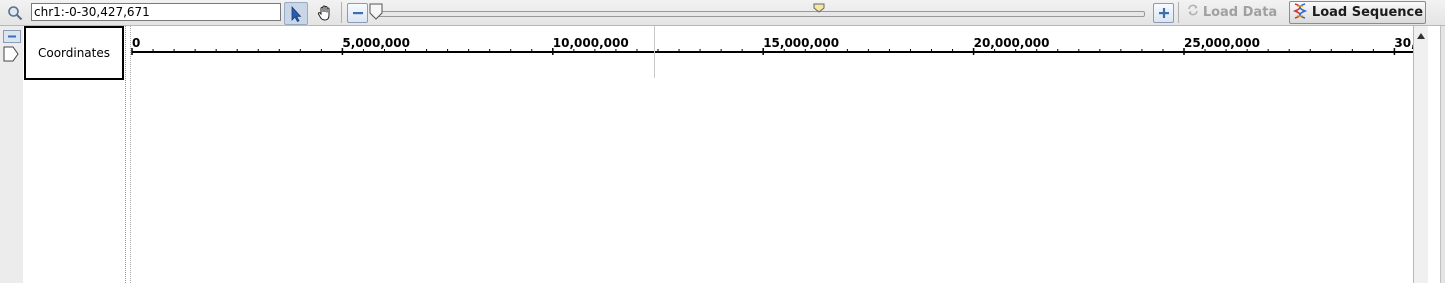  Describe the element at coordinates (325, 12) in the screenshot. I see `pan-hand-icon` at that location.